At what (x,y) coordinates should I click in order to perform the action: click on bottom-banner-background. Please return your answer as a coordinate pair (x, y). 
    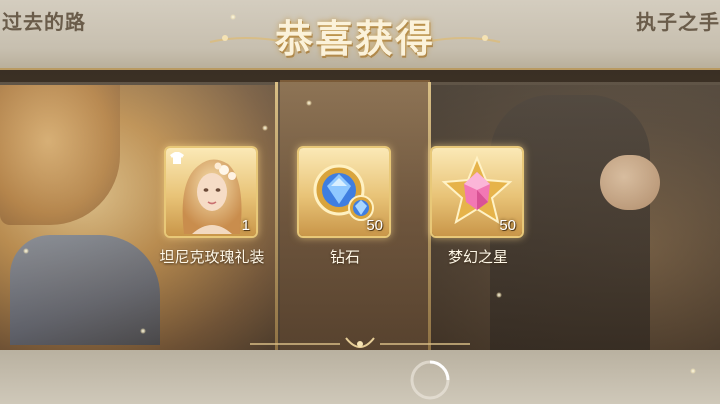
    Looking at the image, I should click on (360, 377).